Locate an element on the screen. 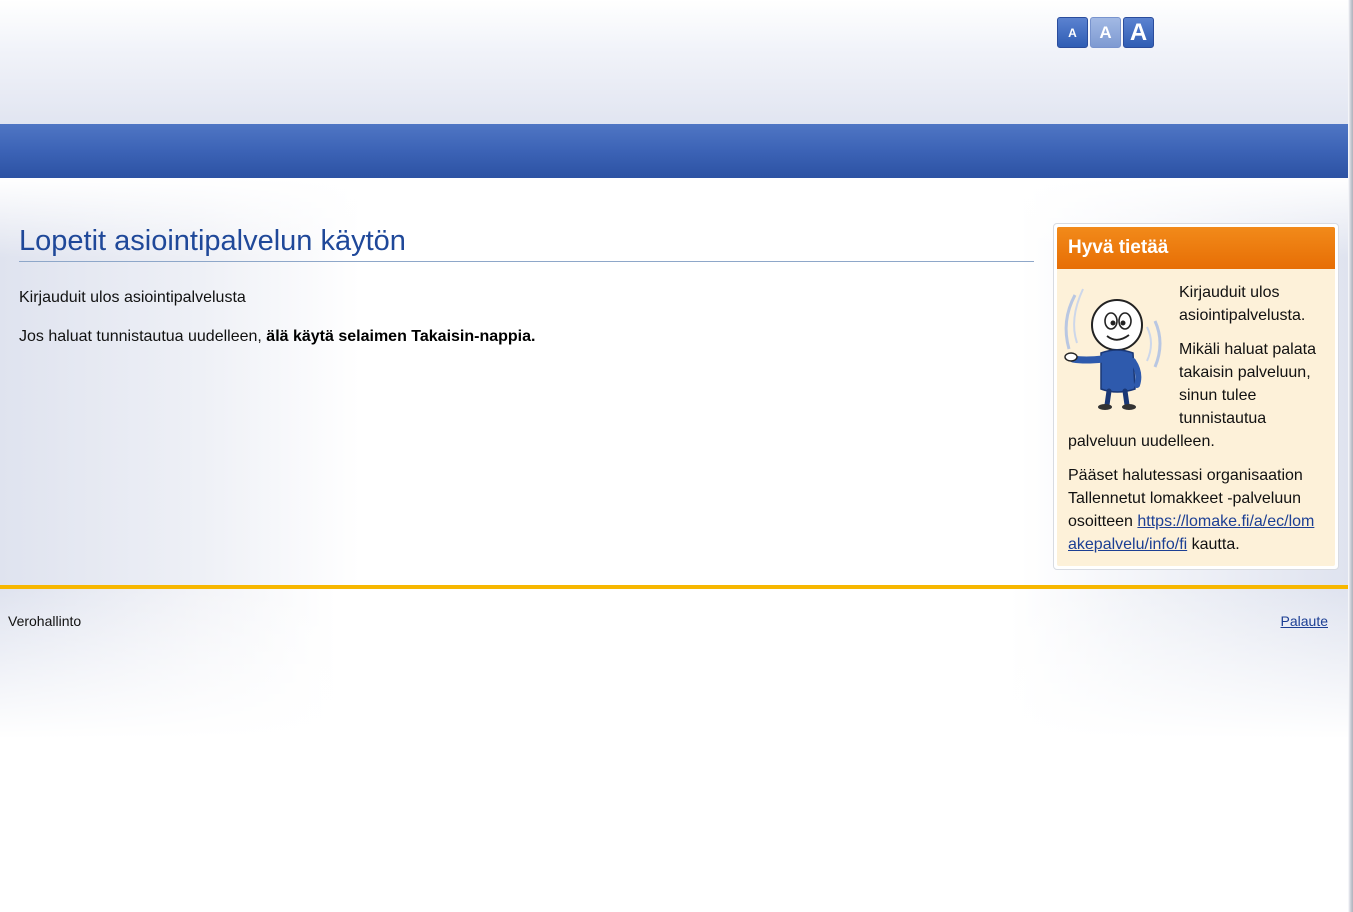  reauth-warning: älä käytä selaimen Takaisin-nappia. is located at coordinates (401, 336).